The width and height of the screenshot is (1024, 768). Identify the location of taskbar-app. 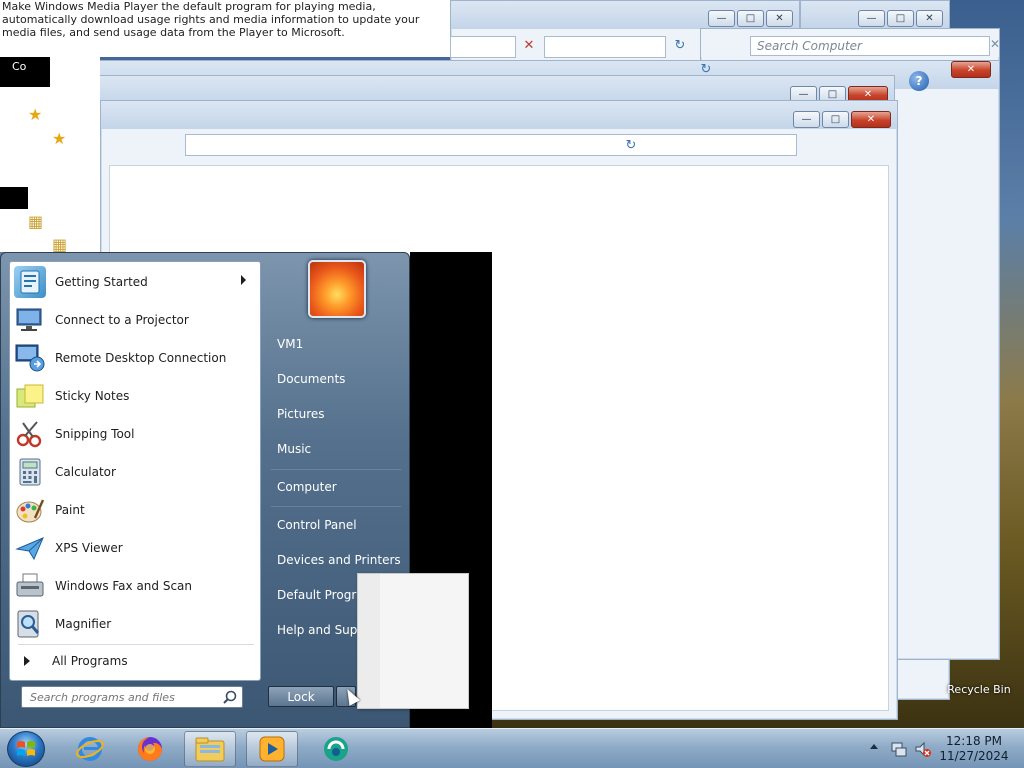
(336, 749).